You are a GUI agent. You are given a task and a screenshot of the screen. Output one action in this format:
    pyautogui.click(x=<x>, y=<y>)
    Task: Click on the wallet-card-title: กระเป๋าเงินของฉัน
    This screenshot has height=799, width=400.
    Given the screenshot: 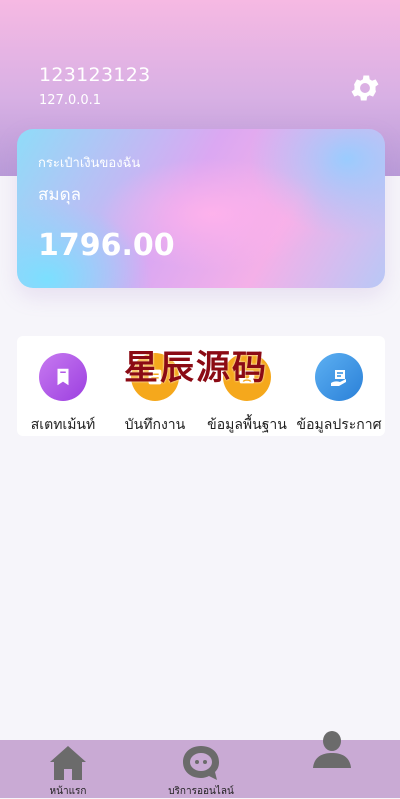 What is the action you would take?
    pyautogui.click(x=89, y=163)
    